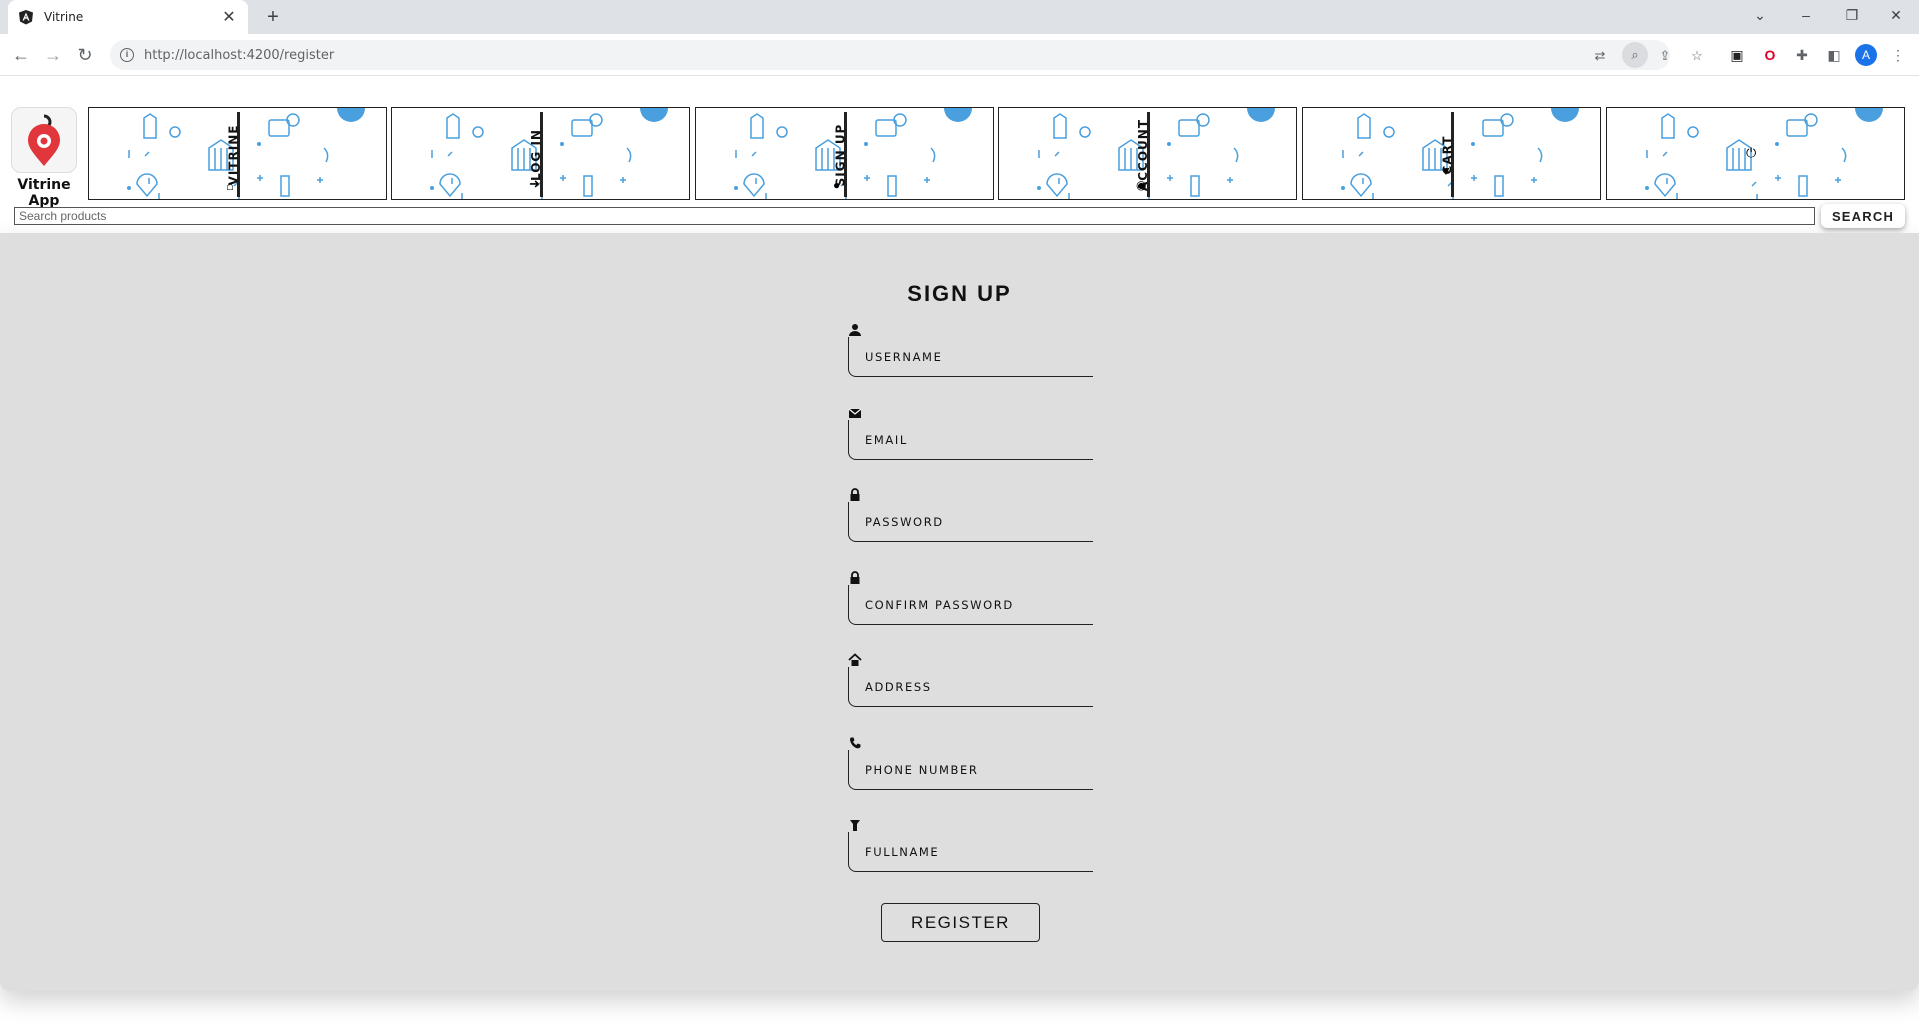  Describe the element at coordinates (855, 659) in the screenshot. I see `home-icon` at that location.